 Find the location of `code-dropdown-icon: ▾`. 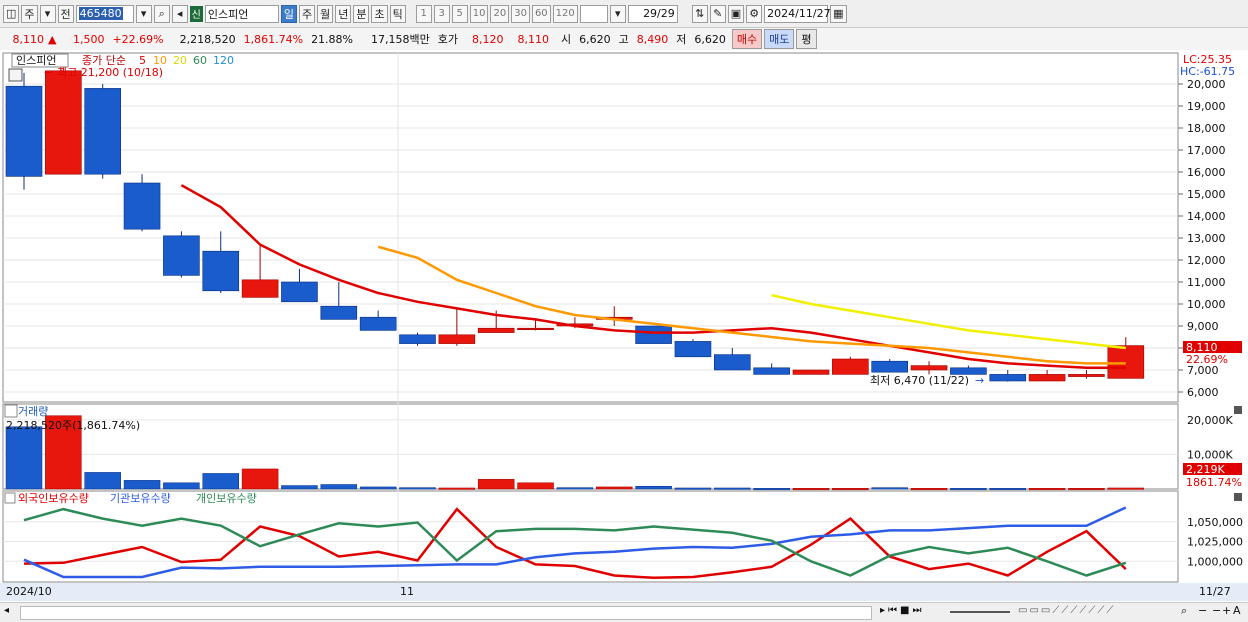

code-dropdown-icon: ▾ is located at coordinates (143, 13).